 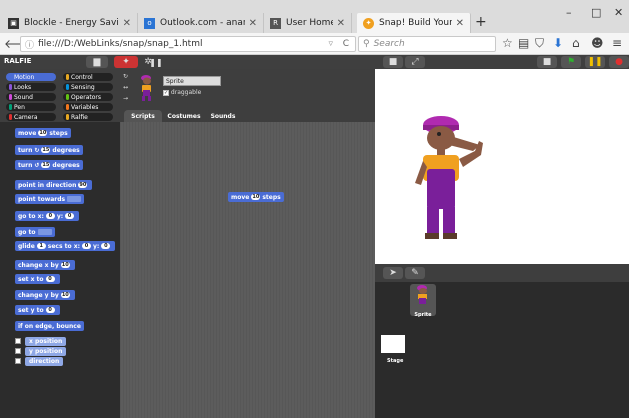 I want to click on download-icon: ⬇, so click(x=558, y=43).